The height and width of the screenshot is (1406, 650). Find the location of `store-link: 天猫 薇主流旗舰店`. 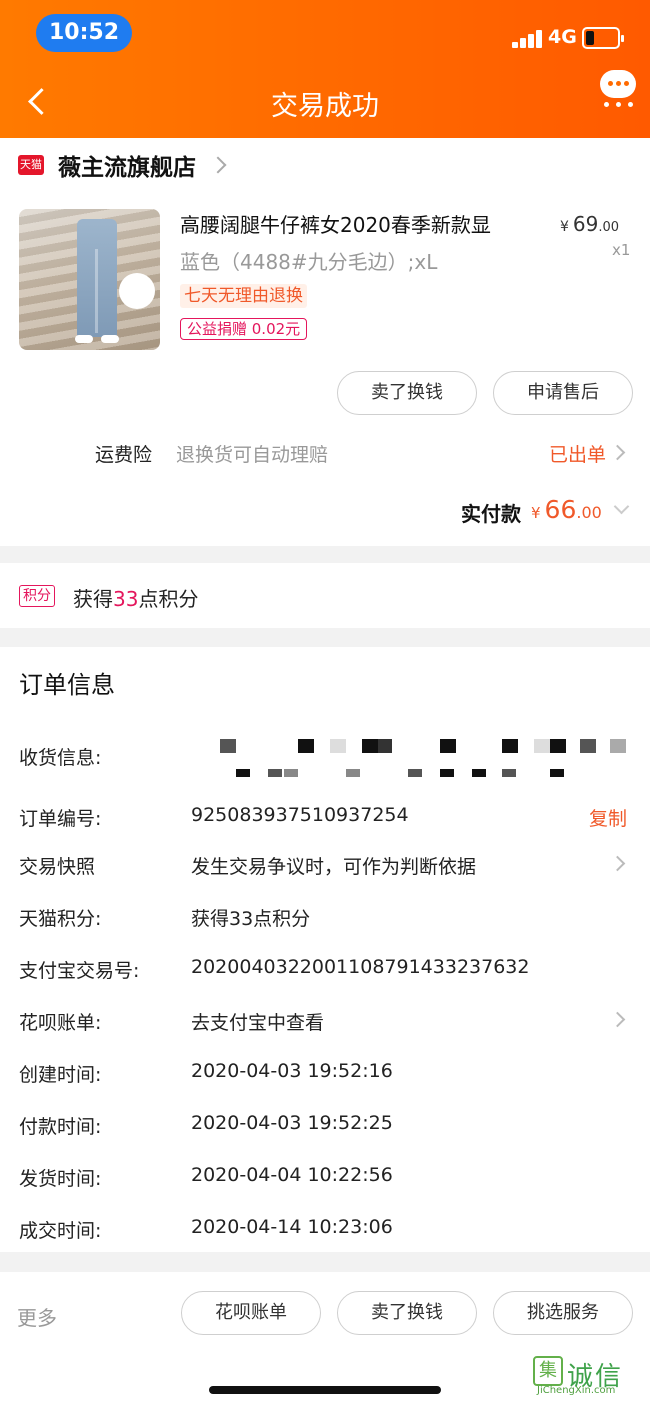

store-link: 天猫 薇主流旗舰店 is located at coordinates (122, 165).